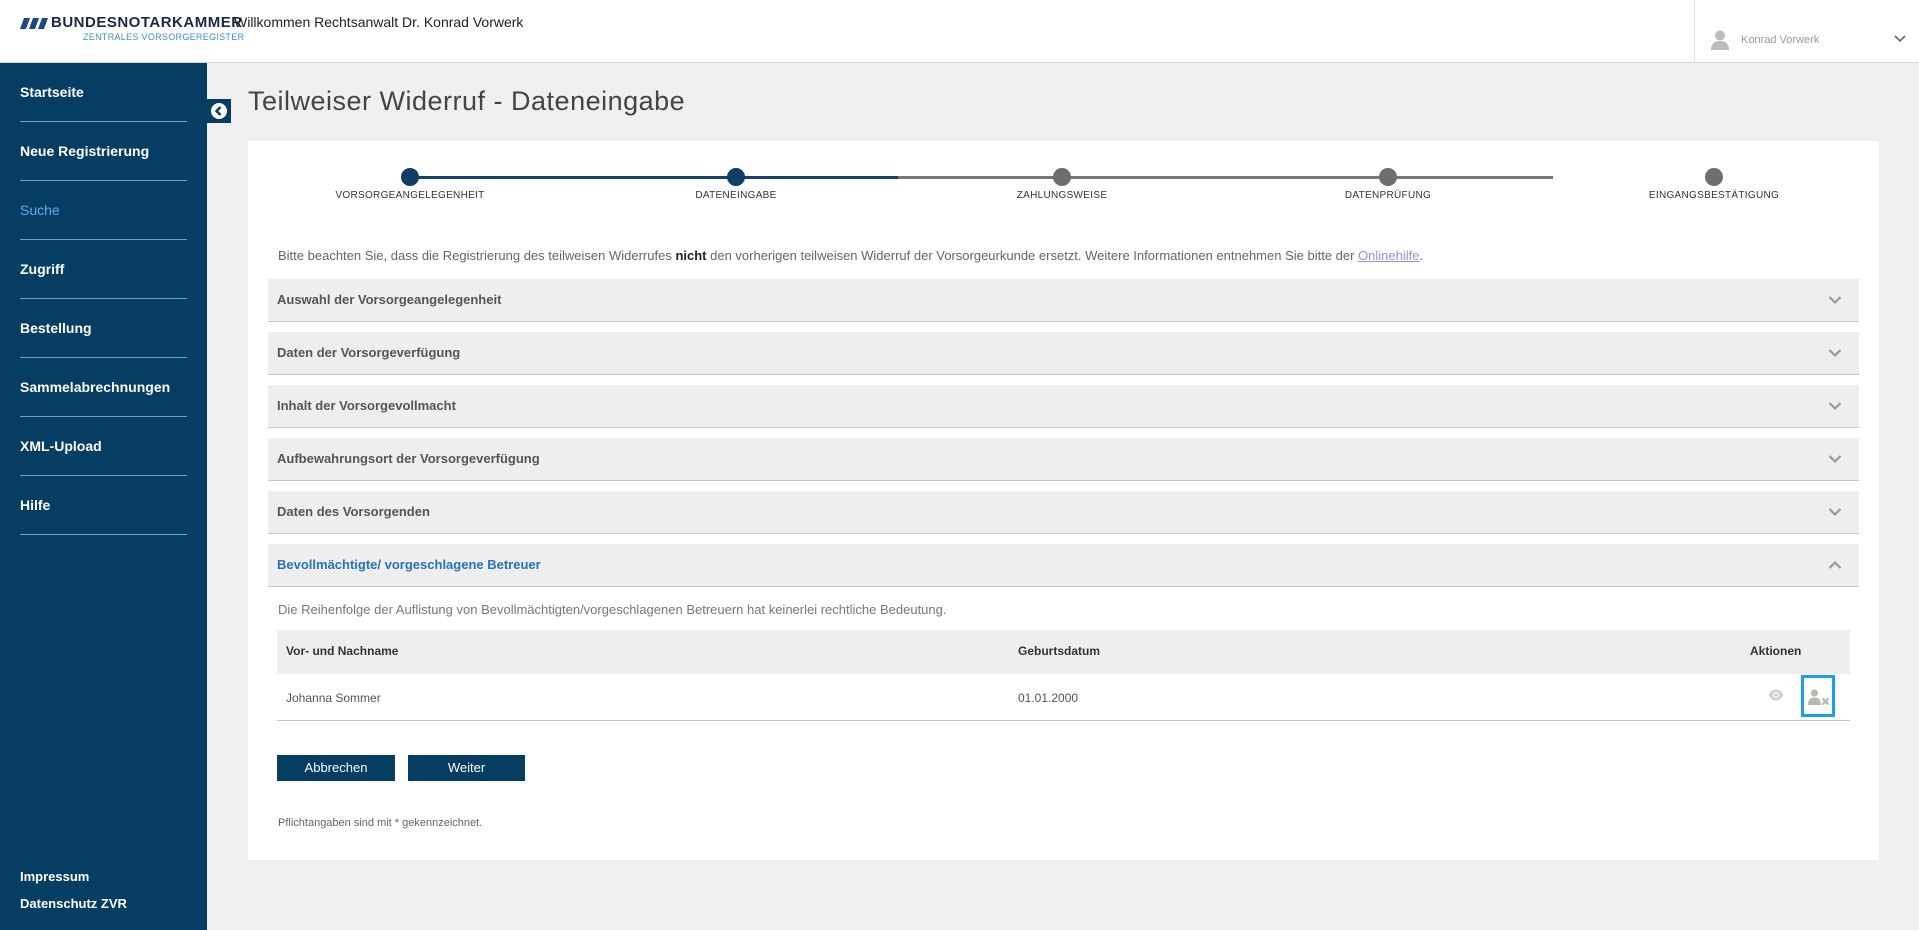 Image resolution: width=1919 pixels, height=930 pixels. I want to click on remove-betreuer-button, so click(1818, 696).